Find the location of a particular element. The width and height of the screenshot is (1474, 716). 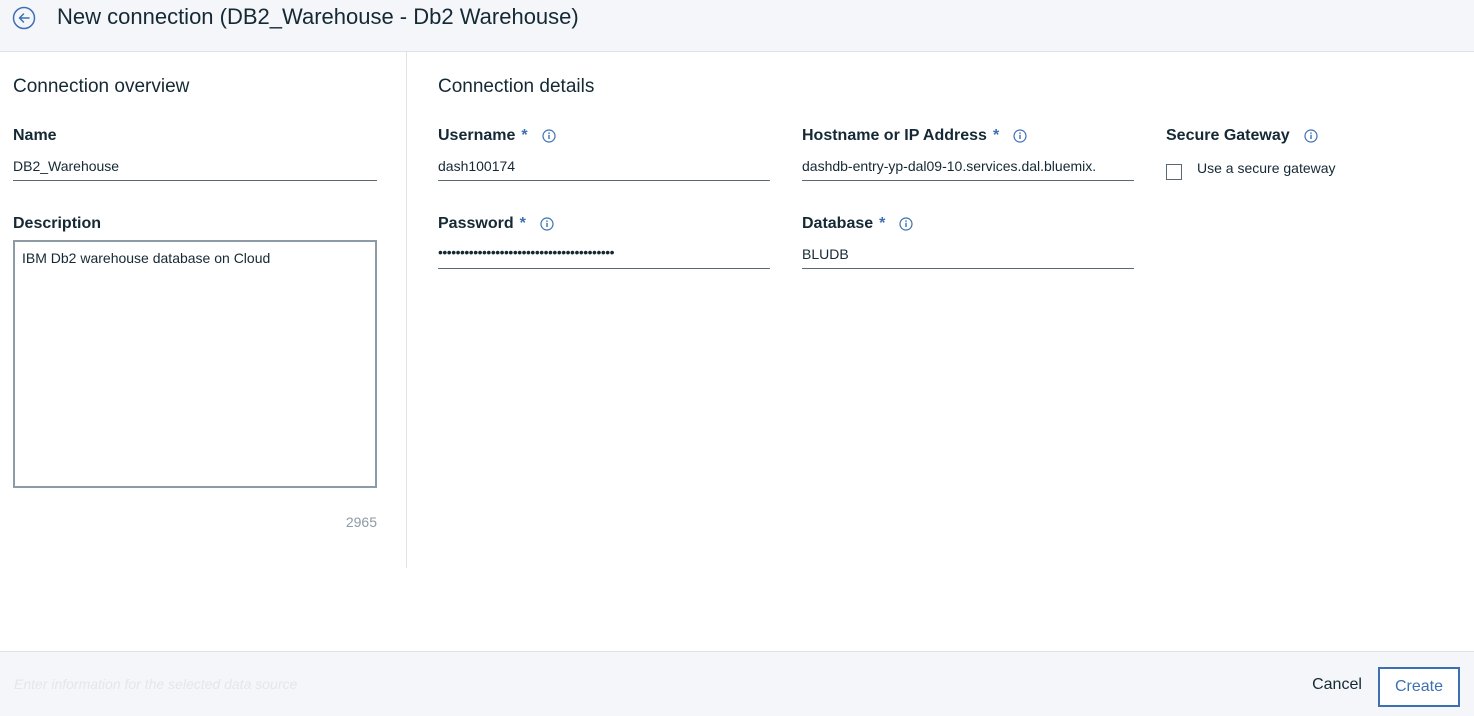

username-input is located at coordinates (604, 166).